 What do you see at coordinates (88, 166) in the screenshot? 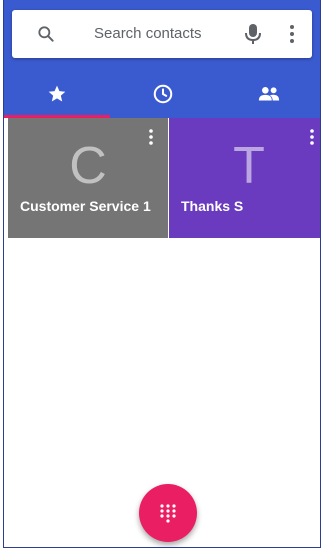
I see `contact-letter-avatar: C` at bounding box center [88, 166].